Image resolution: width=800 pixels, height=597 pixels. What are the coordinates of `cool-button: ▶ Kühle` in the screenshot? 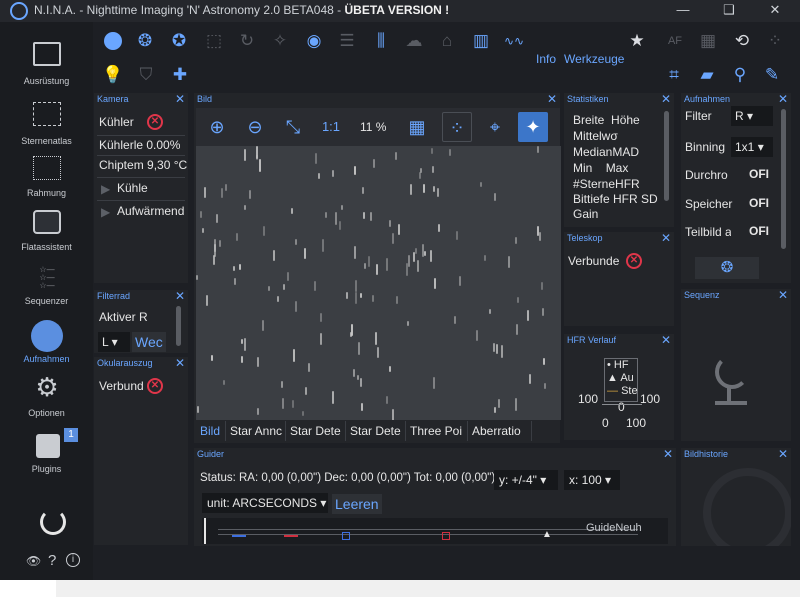 It's located at (141, 189).